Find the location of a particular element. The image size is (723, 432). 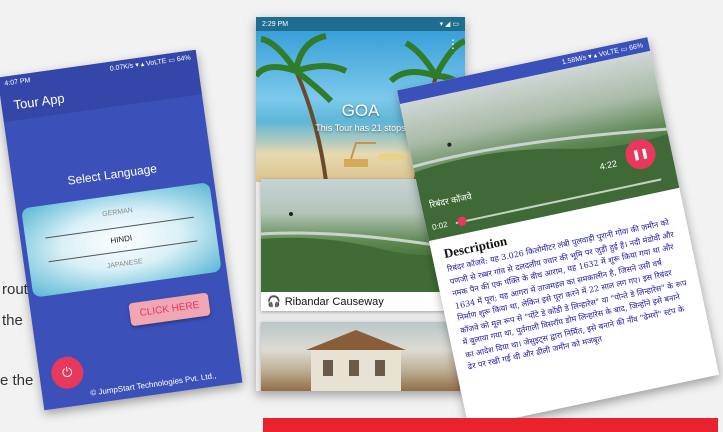

headphones-icon: 🎧 is located at coordinates (274, 302).